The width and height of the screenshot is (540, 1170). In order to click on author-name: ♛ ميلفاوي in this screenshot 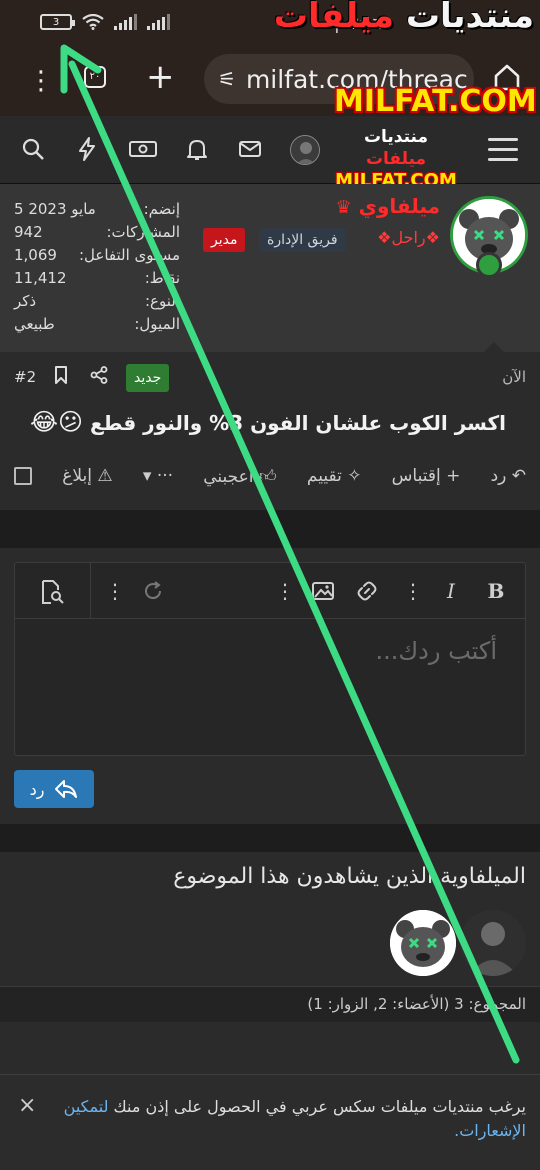, I will do `click(380, 206)`.